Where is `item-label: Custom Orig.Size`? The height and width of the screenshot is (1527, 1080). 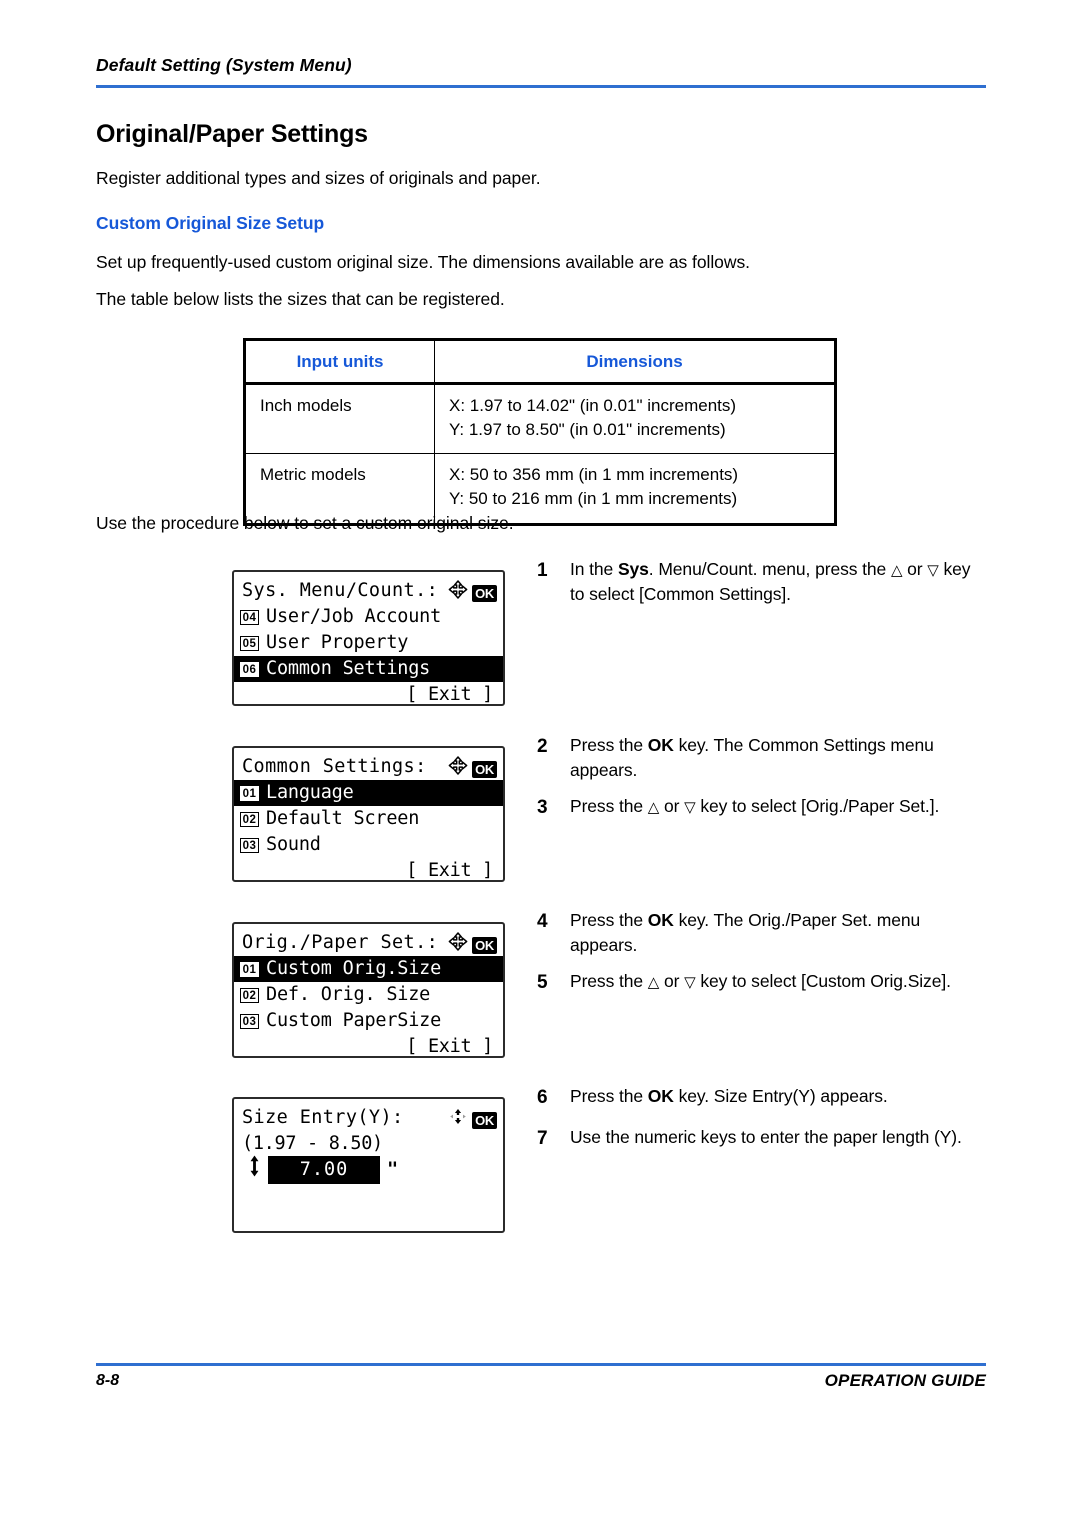 item-label: Custom Orig.Size is located at coordinates (354, 968).